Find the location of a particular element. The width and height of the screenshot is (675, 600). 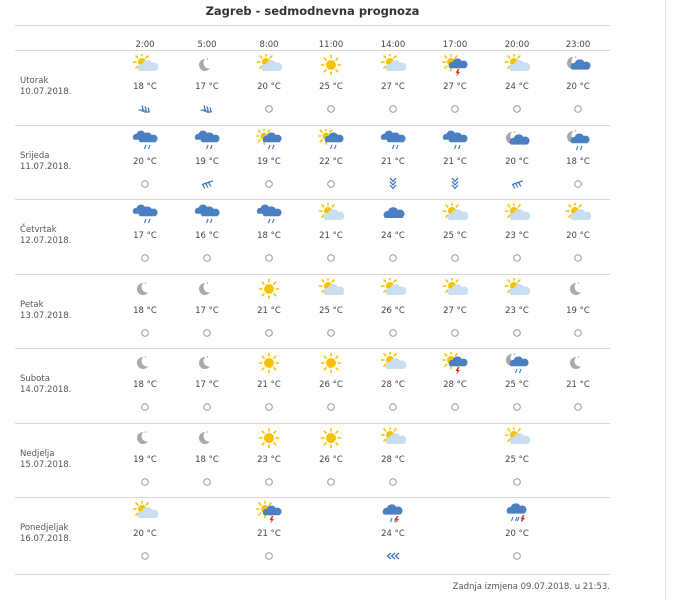

day-date: 14.07.2018. is located at coordinates (46, 390).